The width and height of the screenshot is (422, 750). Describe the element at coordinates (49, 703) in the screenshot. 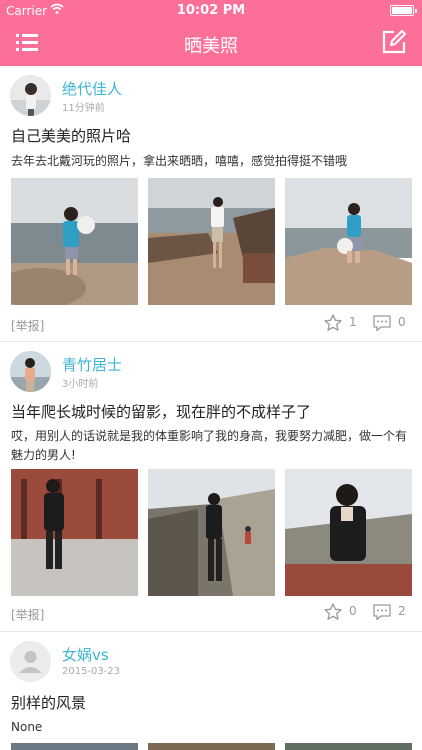

I see `post-title: 别样的风景` at that location.